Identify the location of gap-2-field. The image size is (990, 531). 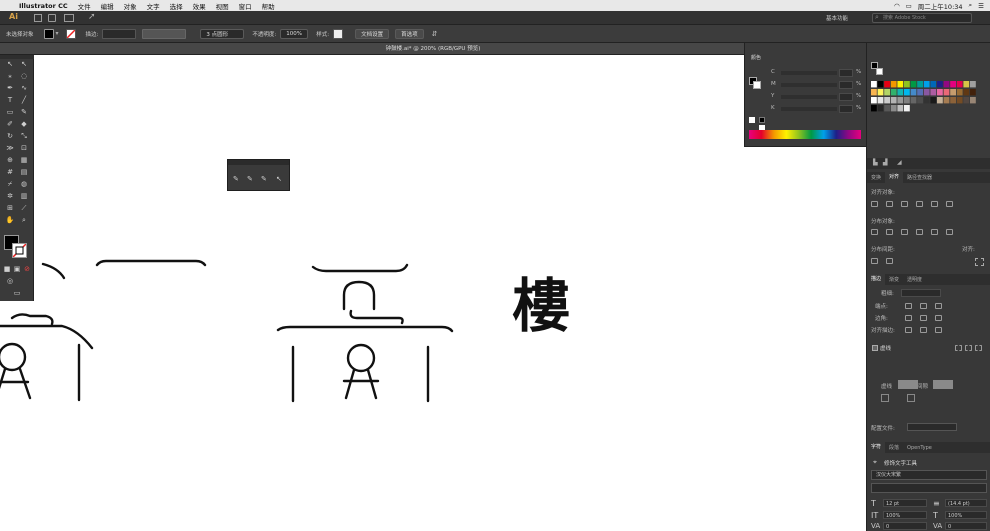
(911, 398).